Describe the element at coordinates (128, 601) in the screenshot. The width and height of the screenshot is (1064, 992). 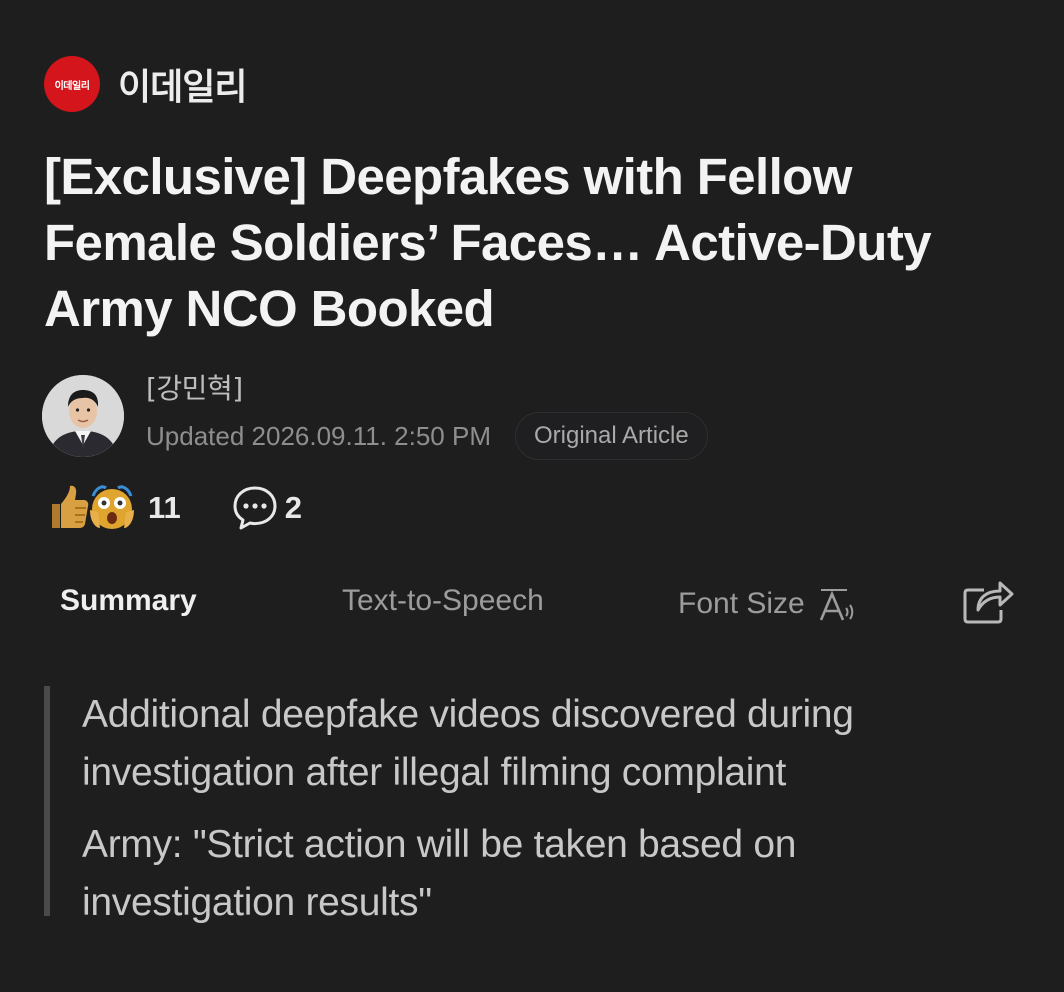
I see `summary-tab: Summary` at that location.